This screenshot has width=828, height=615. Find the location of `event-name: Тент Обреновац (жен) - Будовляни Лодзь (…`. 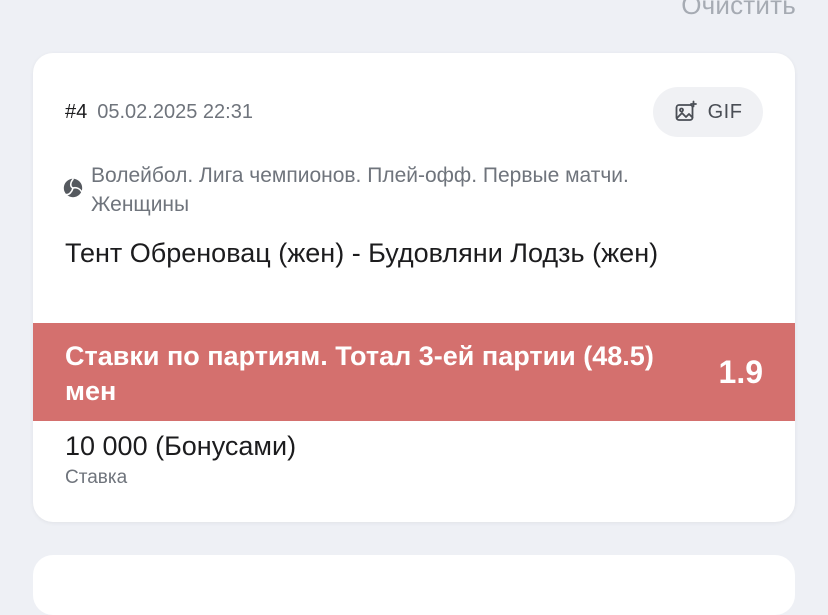

event-name: Тент Обреновац (жен) - Будовляни Лодзь (… is located at coordinates (362, 253).